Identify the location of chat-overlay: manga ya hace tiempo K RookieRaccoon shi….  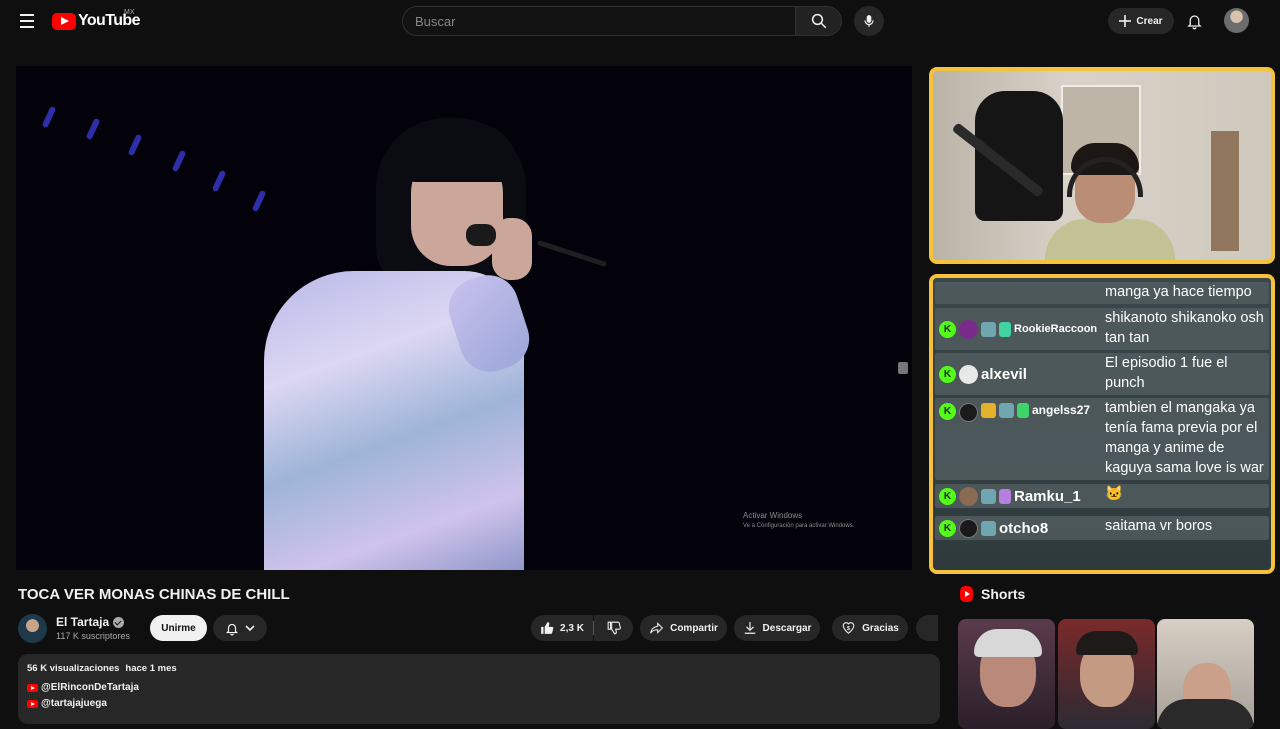
(1102, 424).